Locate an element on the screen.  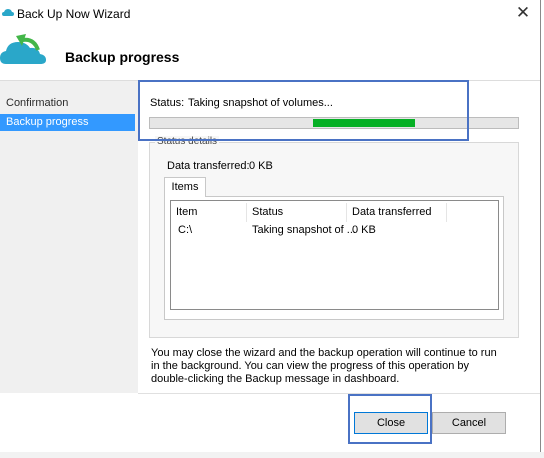
footer-divider is located at coordinates (339, 393).